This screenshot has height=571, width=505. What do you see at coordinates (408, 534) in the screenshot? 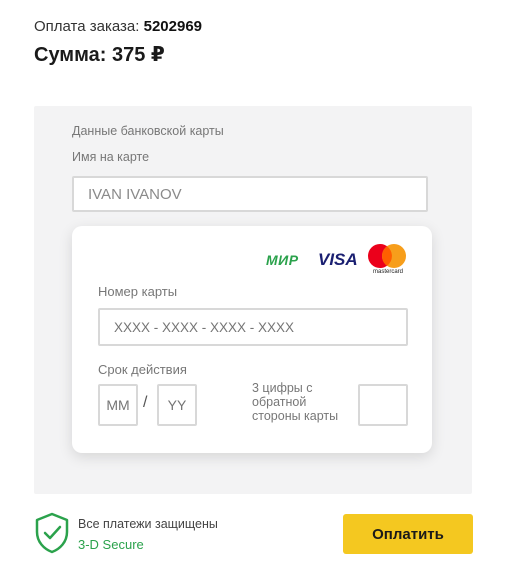
I see `pay-button: Оплатить` at bounding box center [408, 534].